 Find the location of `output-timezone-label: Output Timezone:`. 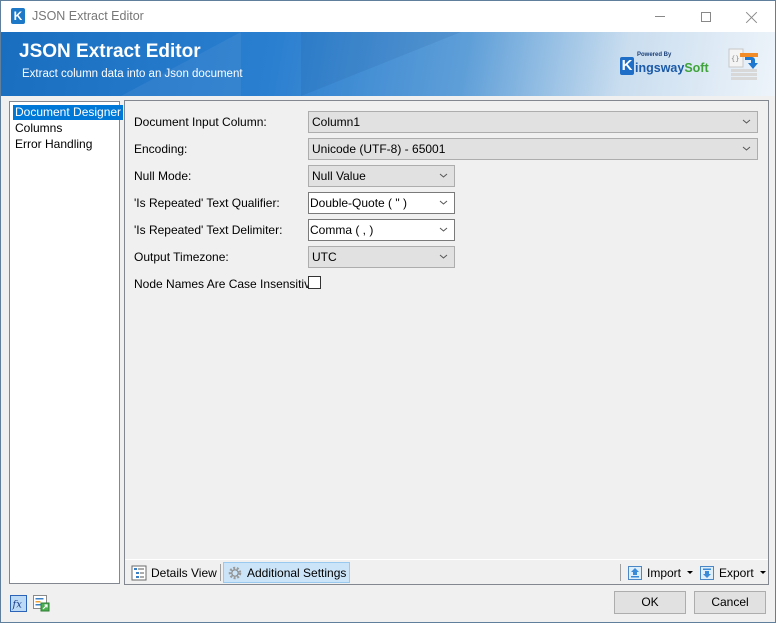

output-timezone-label: Output Timezone: is located at coordinates (181, 257).